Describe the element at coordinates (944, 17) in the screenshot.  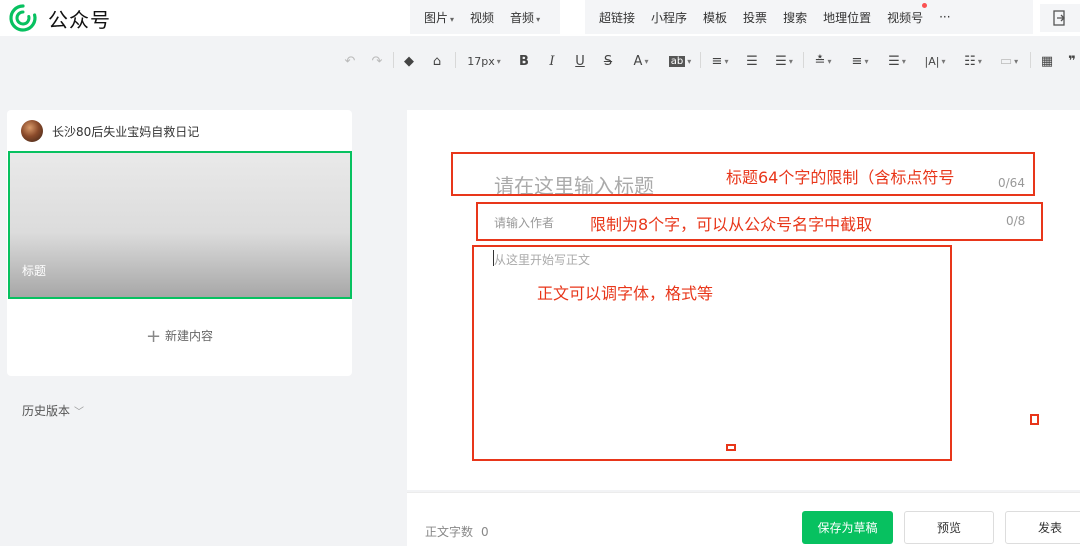
I see `more-button: ···` at that location.